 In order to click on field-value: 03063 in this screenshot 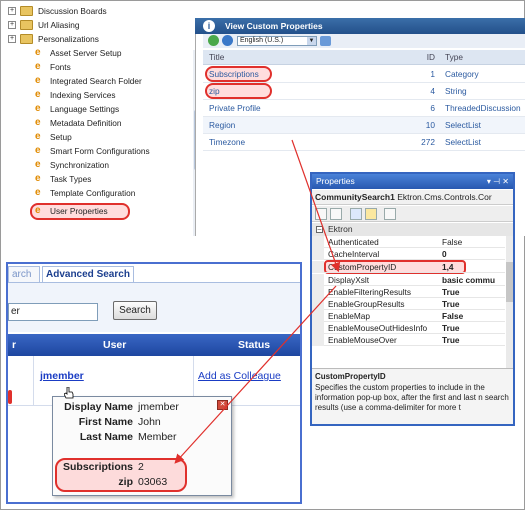, I will do `click(153, 482)`.